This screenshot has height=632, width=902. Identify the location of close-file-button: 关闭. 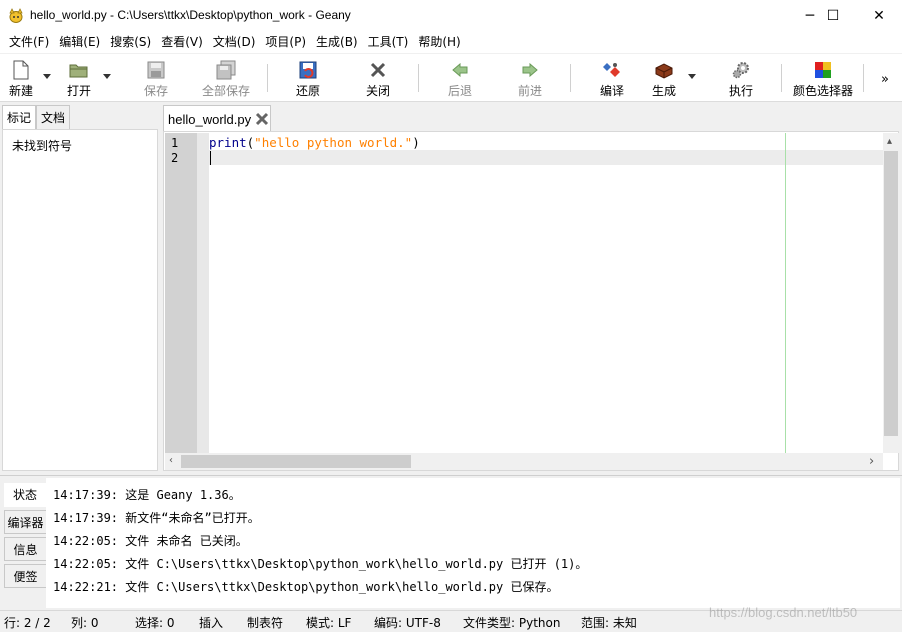
(378, 79).